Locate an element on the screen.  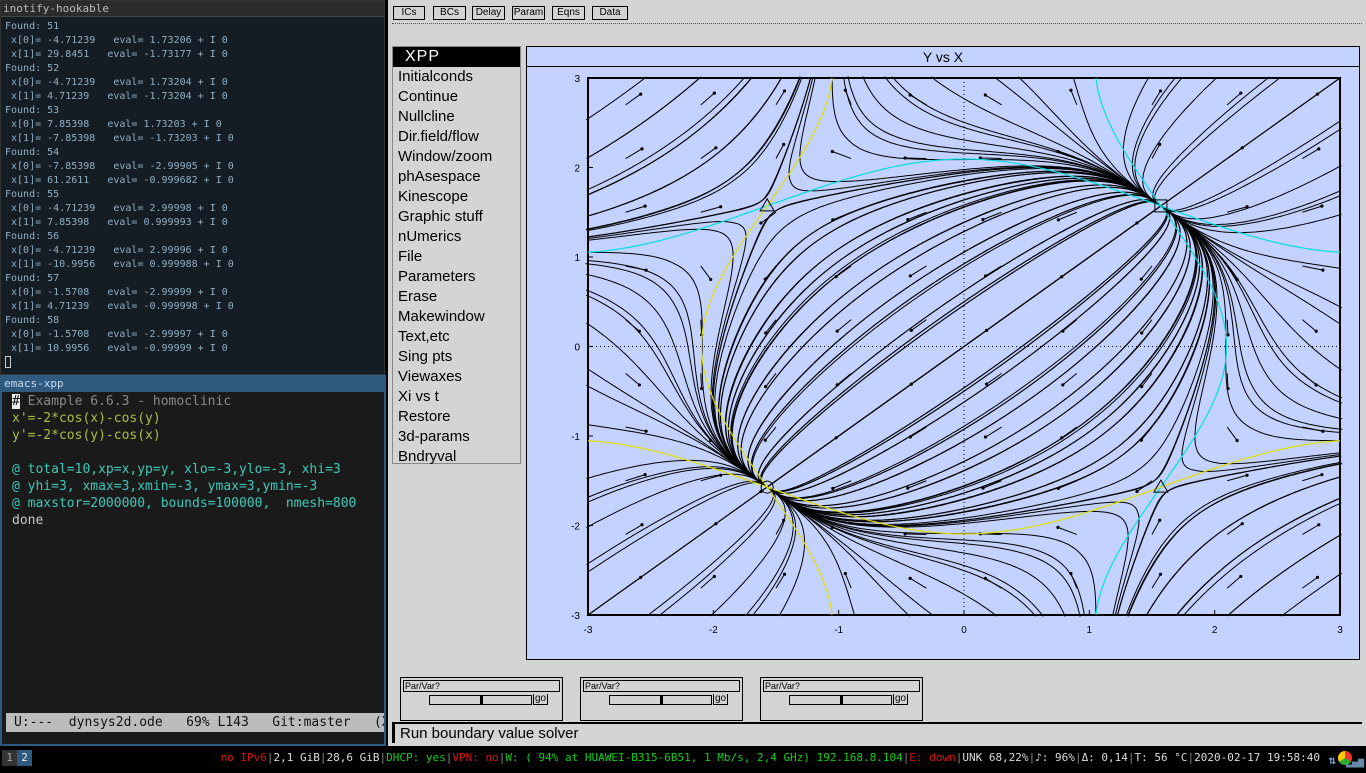
terminal-line: x[0]= -4.71239 eval= 2.99998 + I 0 is located at coordinates (116, 208).